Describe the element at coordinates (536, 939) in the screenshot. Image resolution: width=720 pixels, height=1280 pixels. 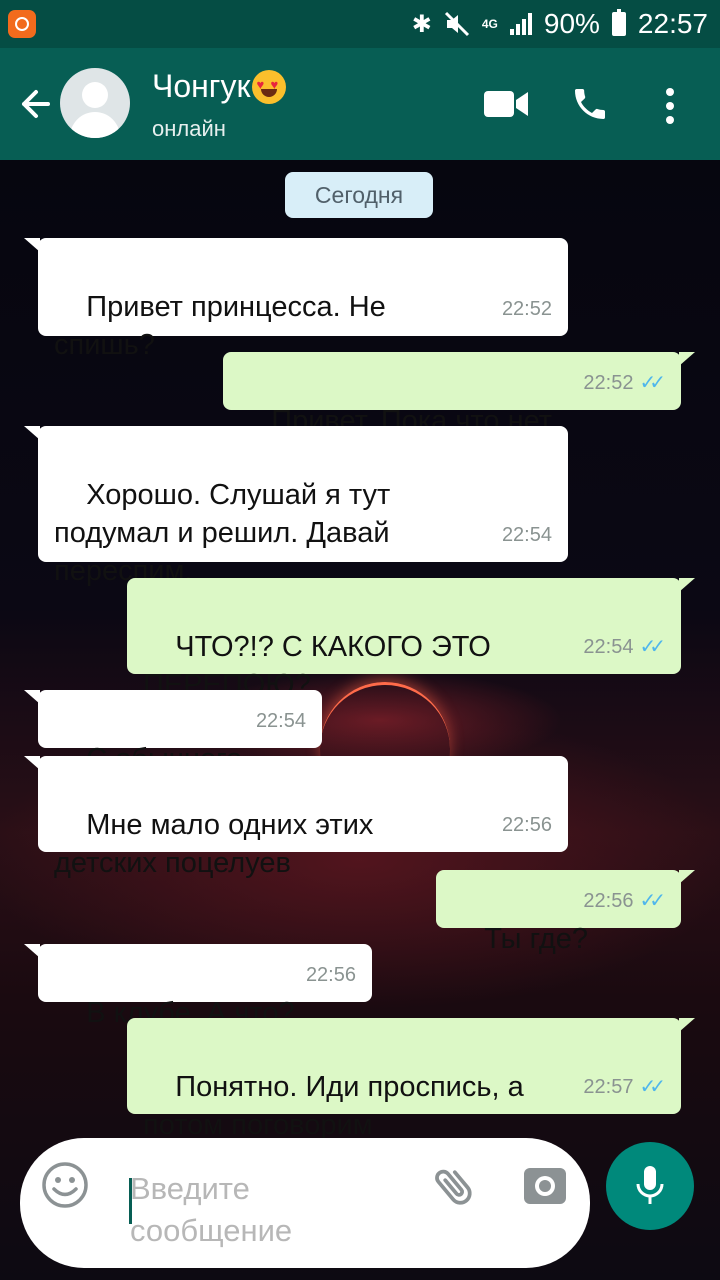
I see `message-text: Ты где?` at that location.